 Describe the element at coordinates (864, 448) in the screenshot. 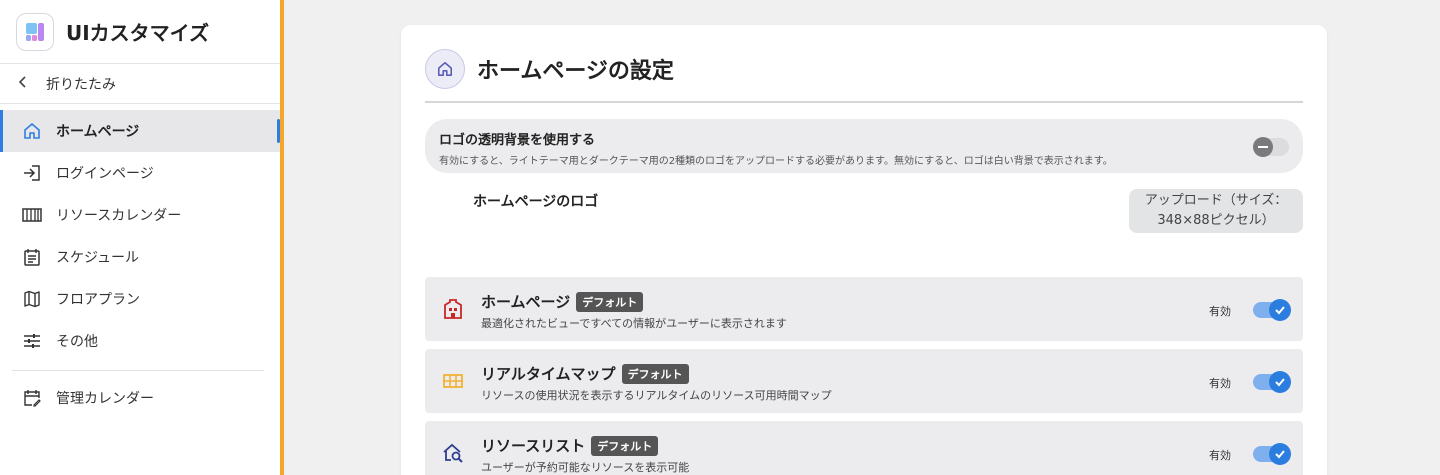

I see `feature-row-resource-list: リソースリスト デフォルト ユーザーが予約可能なリソースを表示可能 有効` at that location.